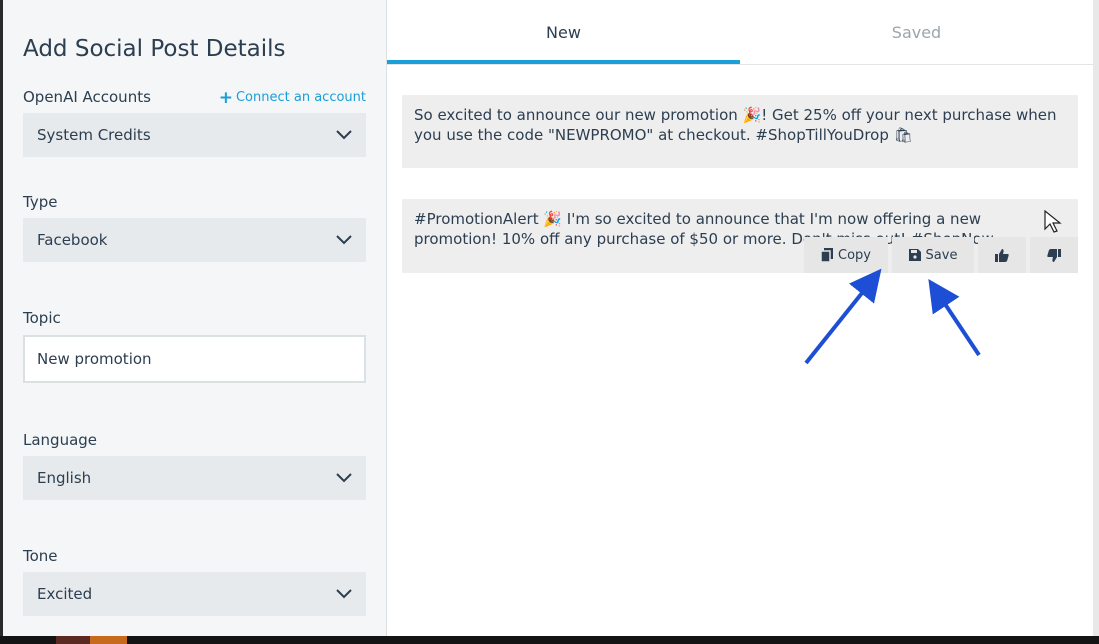 This screenshot has height=644, width=1099. What do you see at coordinates (60, 440) in the screenshot?
I see `language-label: Language` at bounding box center [60, 440].